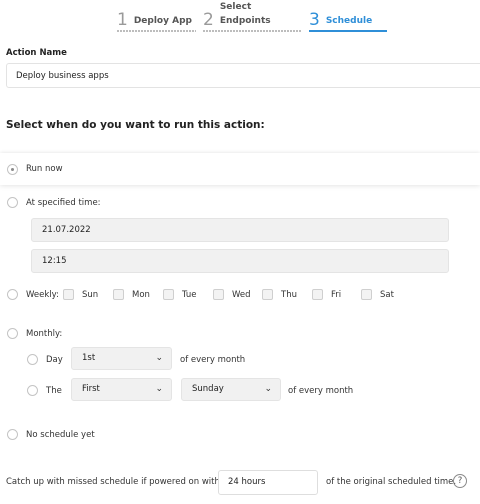 The width and height of the screenshot is (480, 504). What do you see at coordinates (54, 360) in the screenshot?
I see `monthly-day-label: Day` at bounding box center [54, 360].